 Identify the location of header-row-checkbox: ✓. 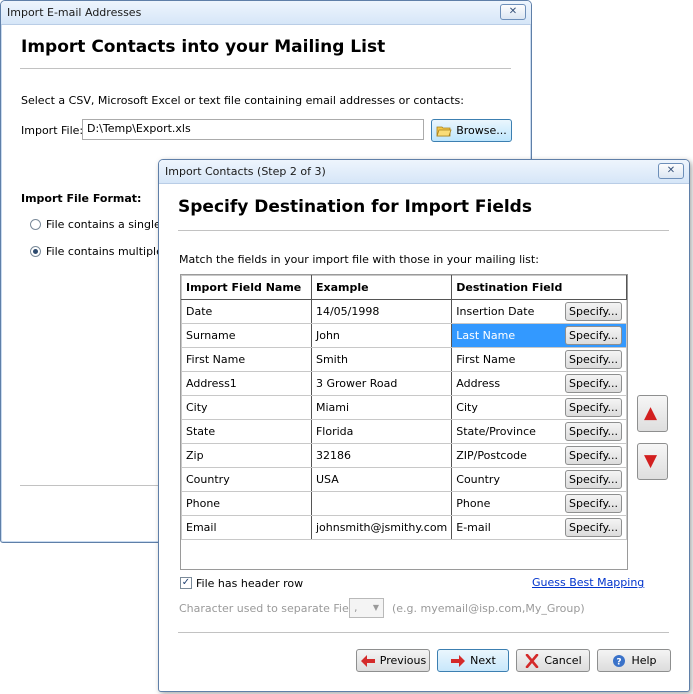
(186, 583).